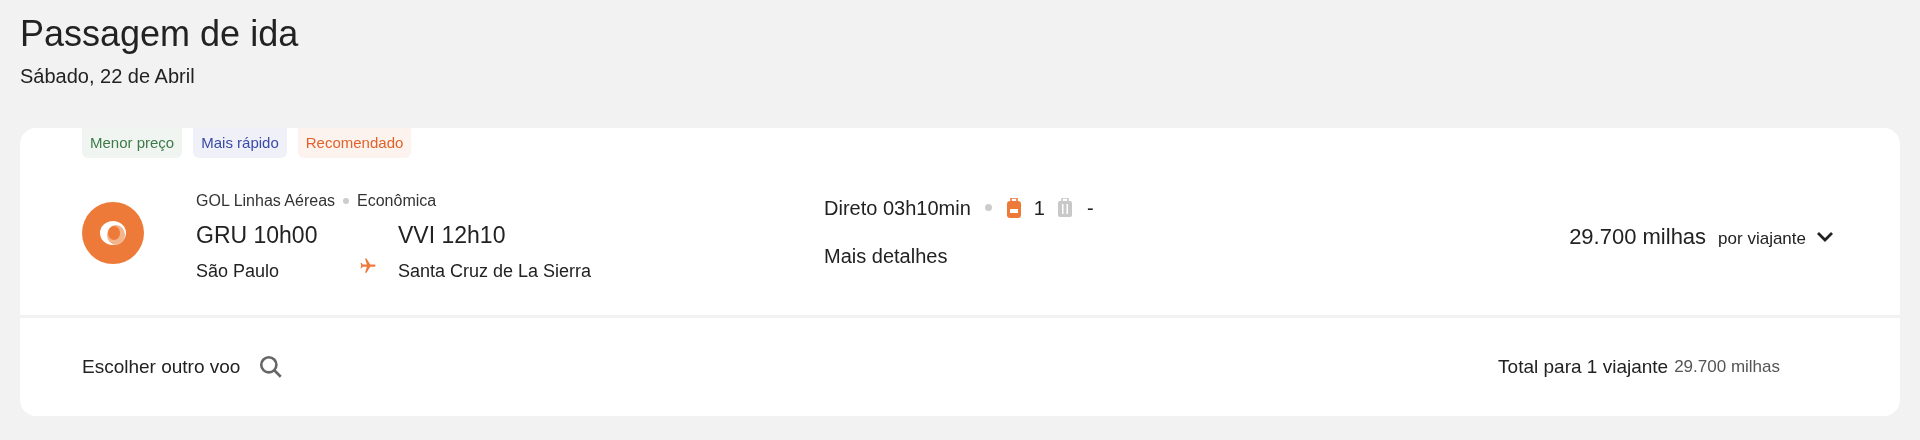  What do you see at coordinates (495, 271) in the screenshot?
I see `destination-city: Santa Cruz de La Sierra` at bounding box center [495, 271].